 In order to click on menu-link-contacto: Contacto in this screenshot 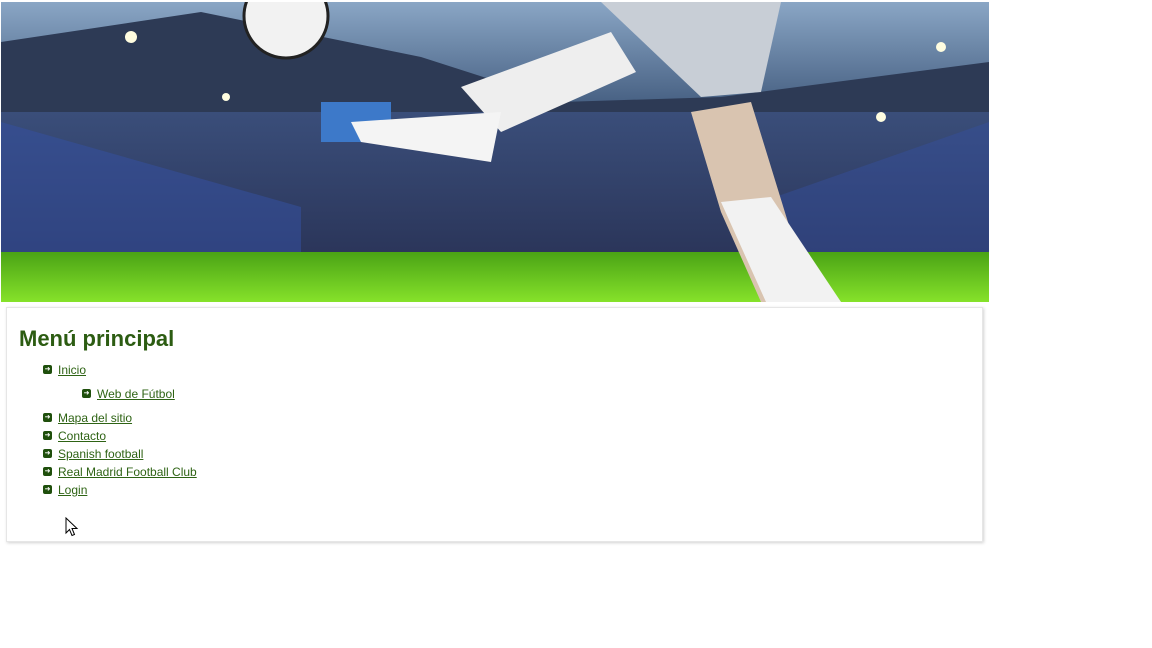, I will do `click(82, 436)`.